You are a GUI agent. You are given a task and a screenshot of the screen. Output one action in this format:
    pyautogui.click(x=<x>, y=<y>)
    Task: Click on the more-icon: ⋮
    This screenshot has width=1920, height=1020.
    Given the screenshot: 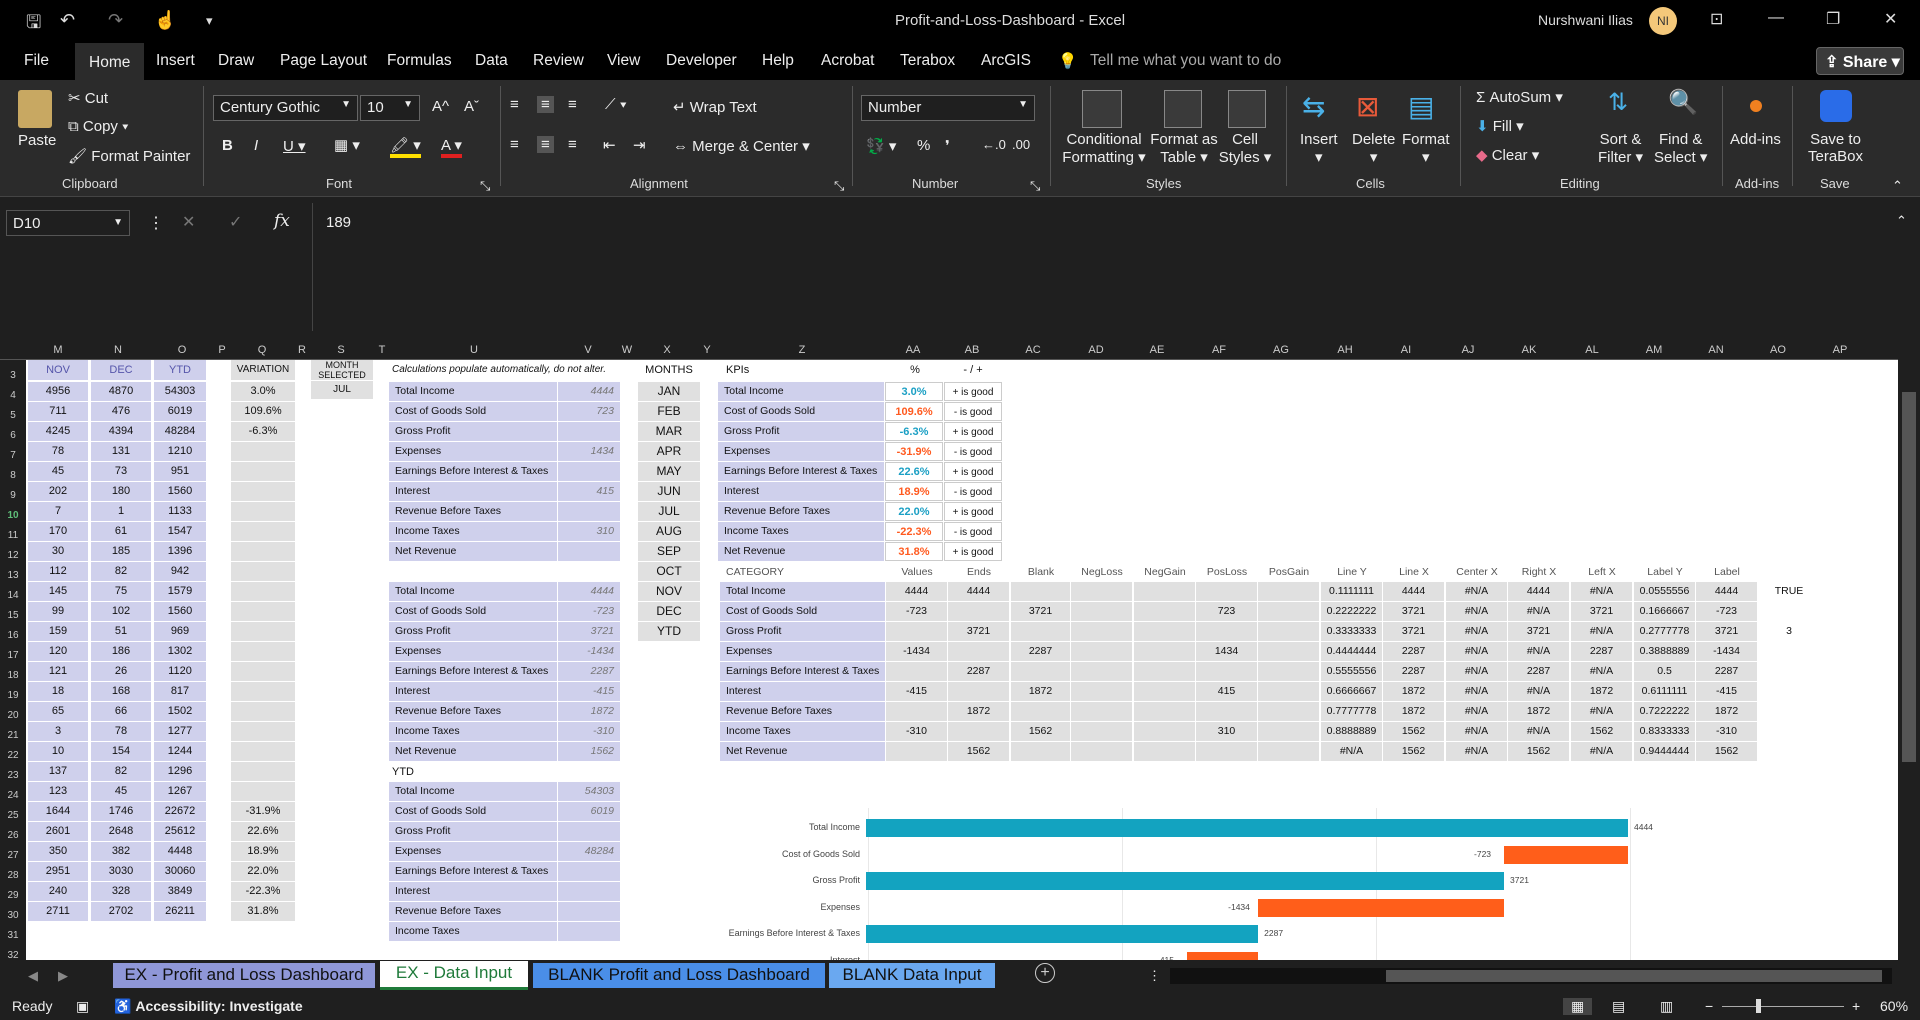 What is the action you would take?
    pyautogui.click(x=156, y=223)
    